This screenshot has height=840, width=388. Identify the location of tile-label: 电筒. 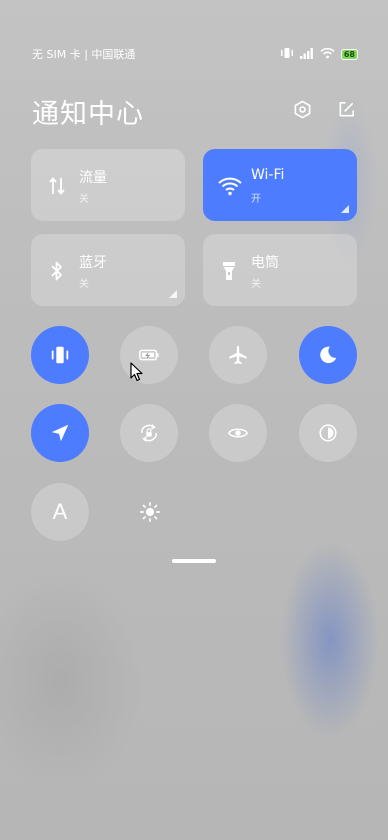
(265, 263).